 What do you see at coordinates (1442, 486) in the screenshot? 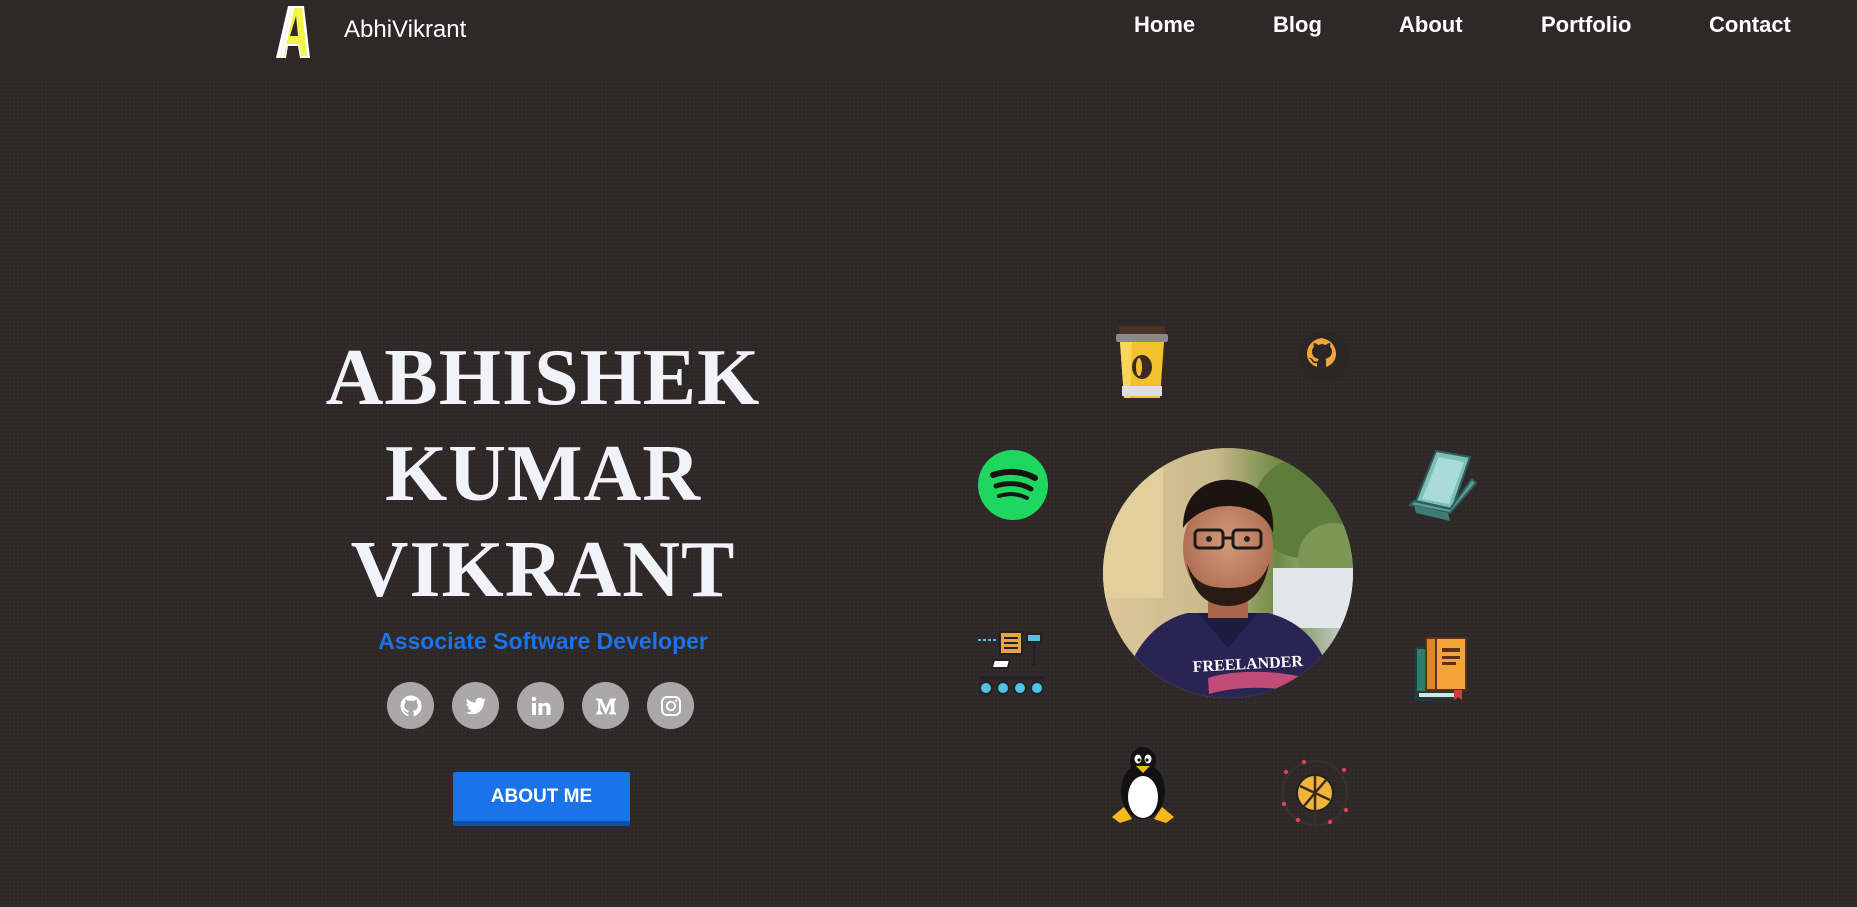
I see `laptop-icon` at bounding box center [1442, 486].